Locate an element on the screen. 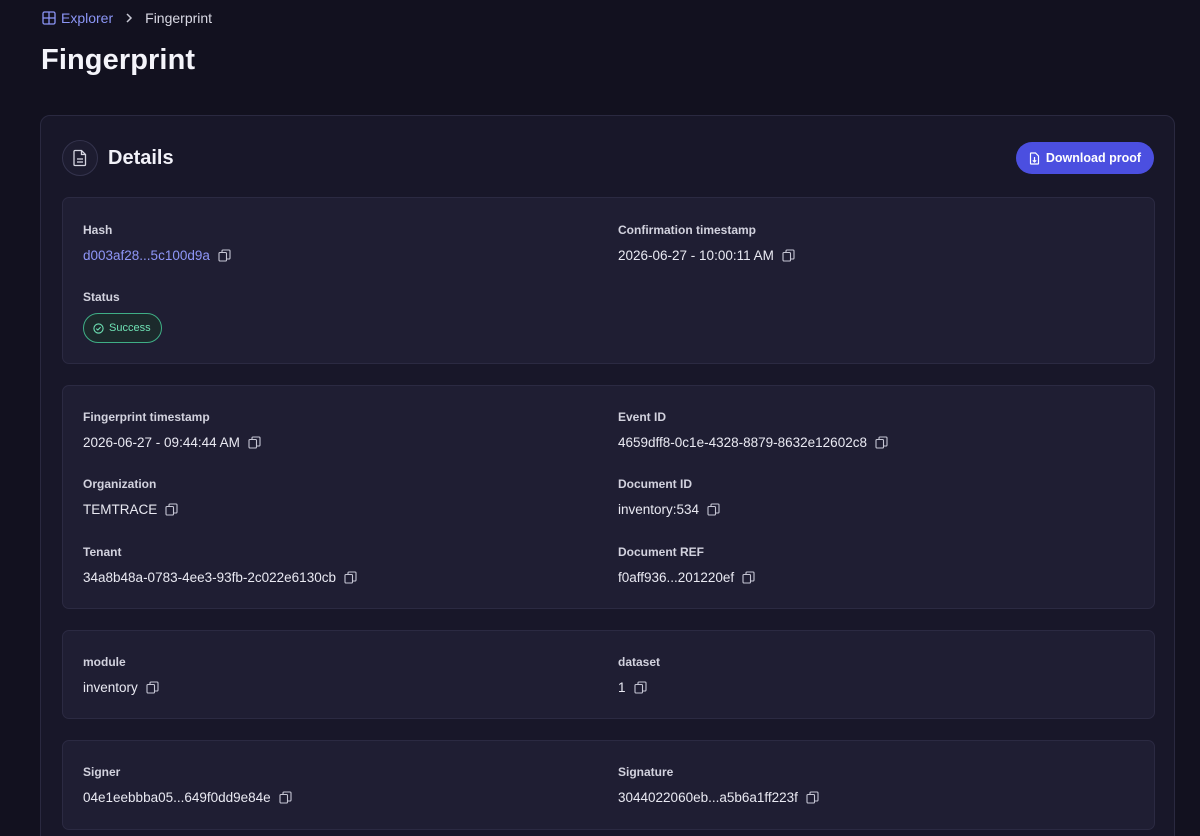 The image size is (1200, 836). dataset-field: dataset 1 is located at coordinates (639, 675).